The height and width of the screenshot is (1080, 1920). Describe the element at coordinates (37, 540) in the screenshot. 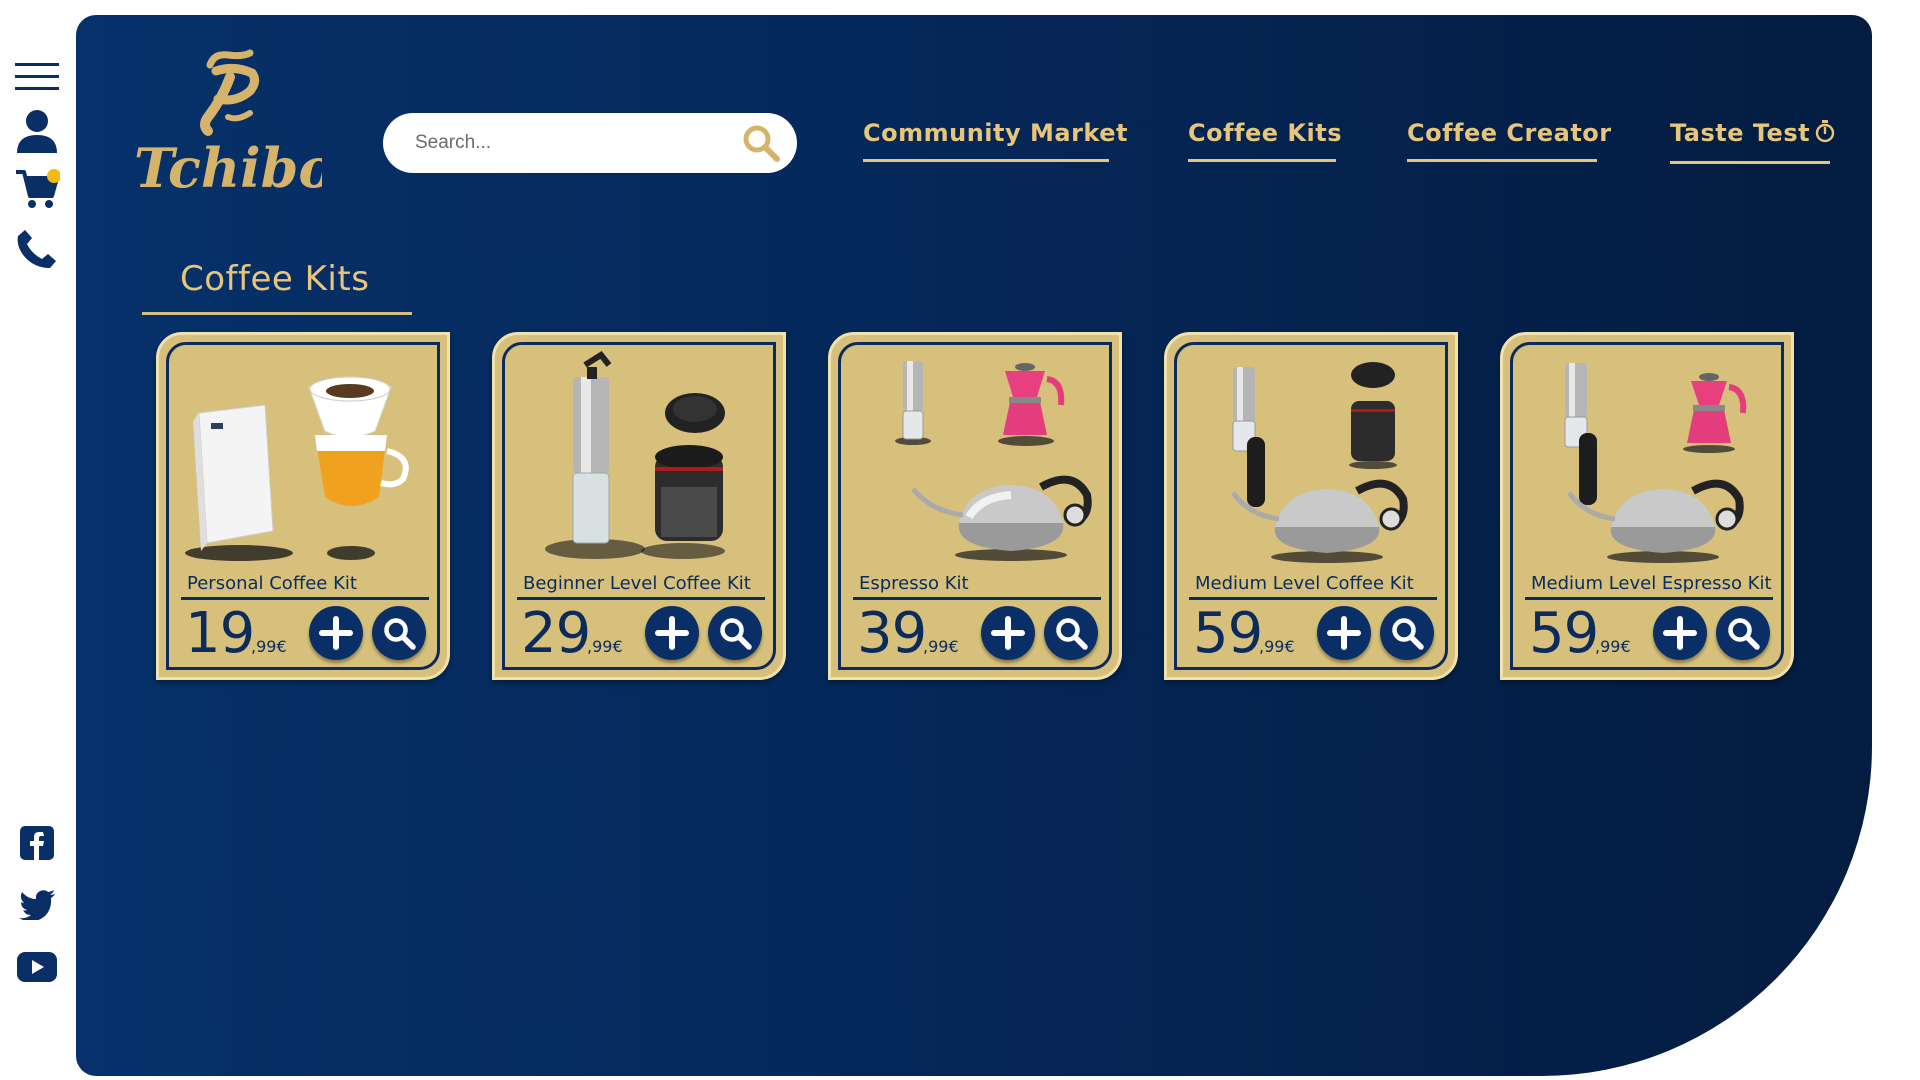

I see `left-icon-rail` at that location.